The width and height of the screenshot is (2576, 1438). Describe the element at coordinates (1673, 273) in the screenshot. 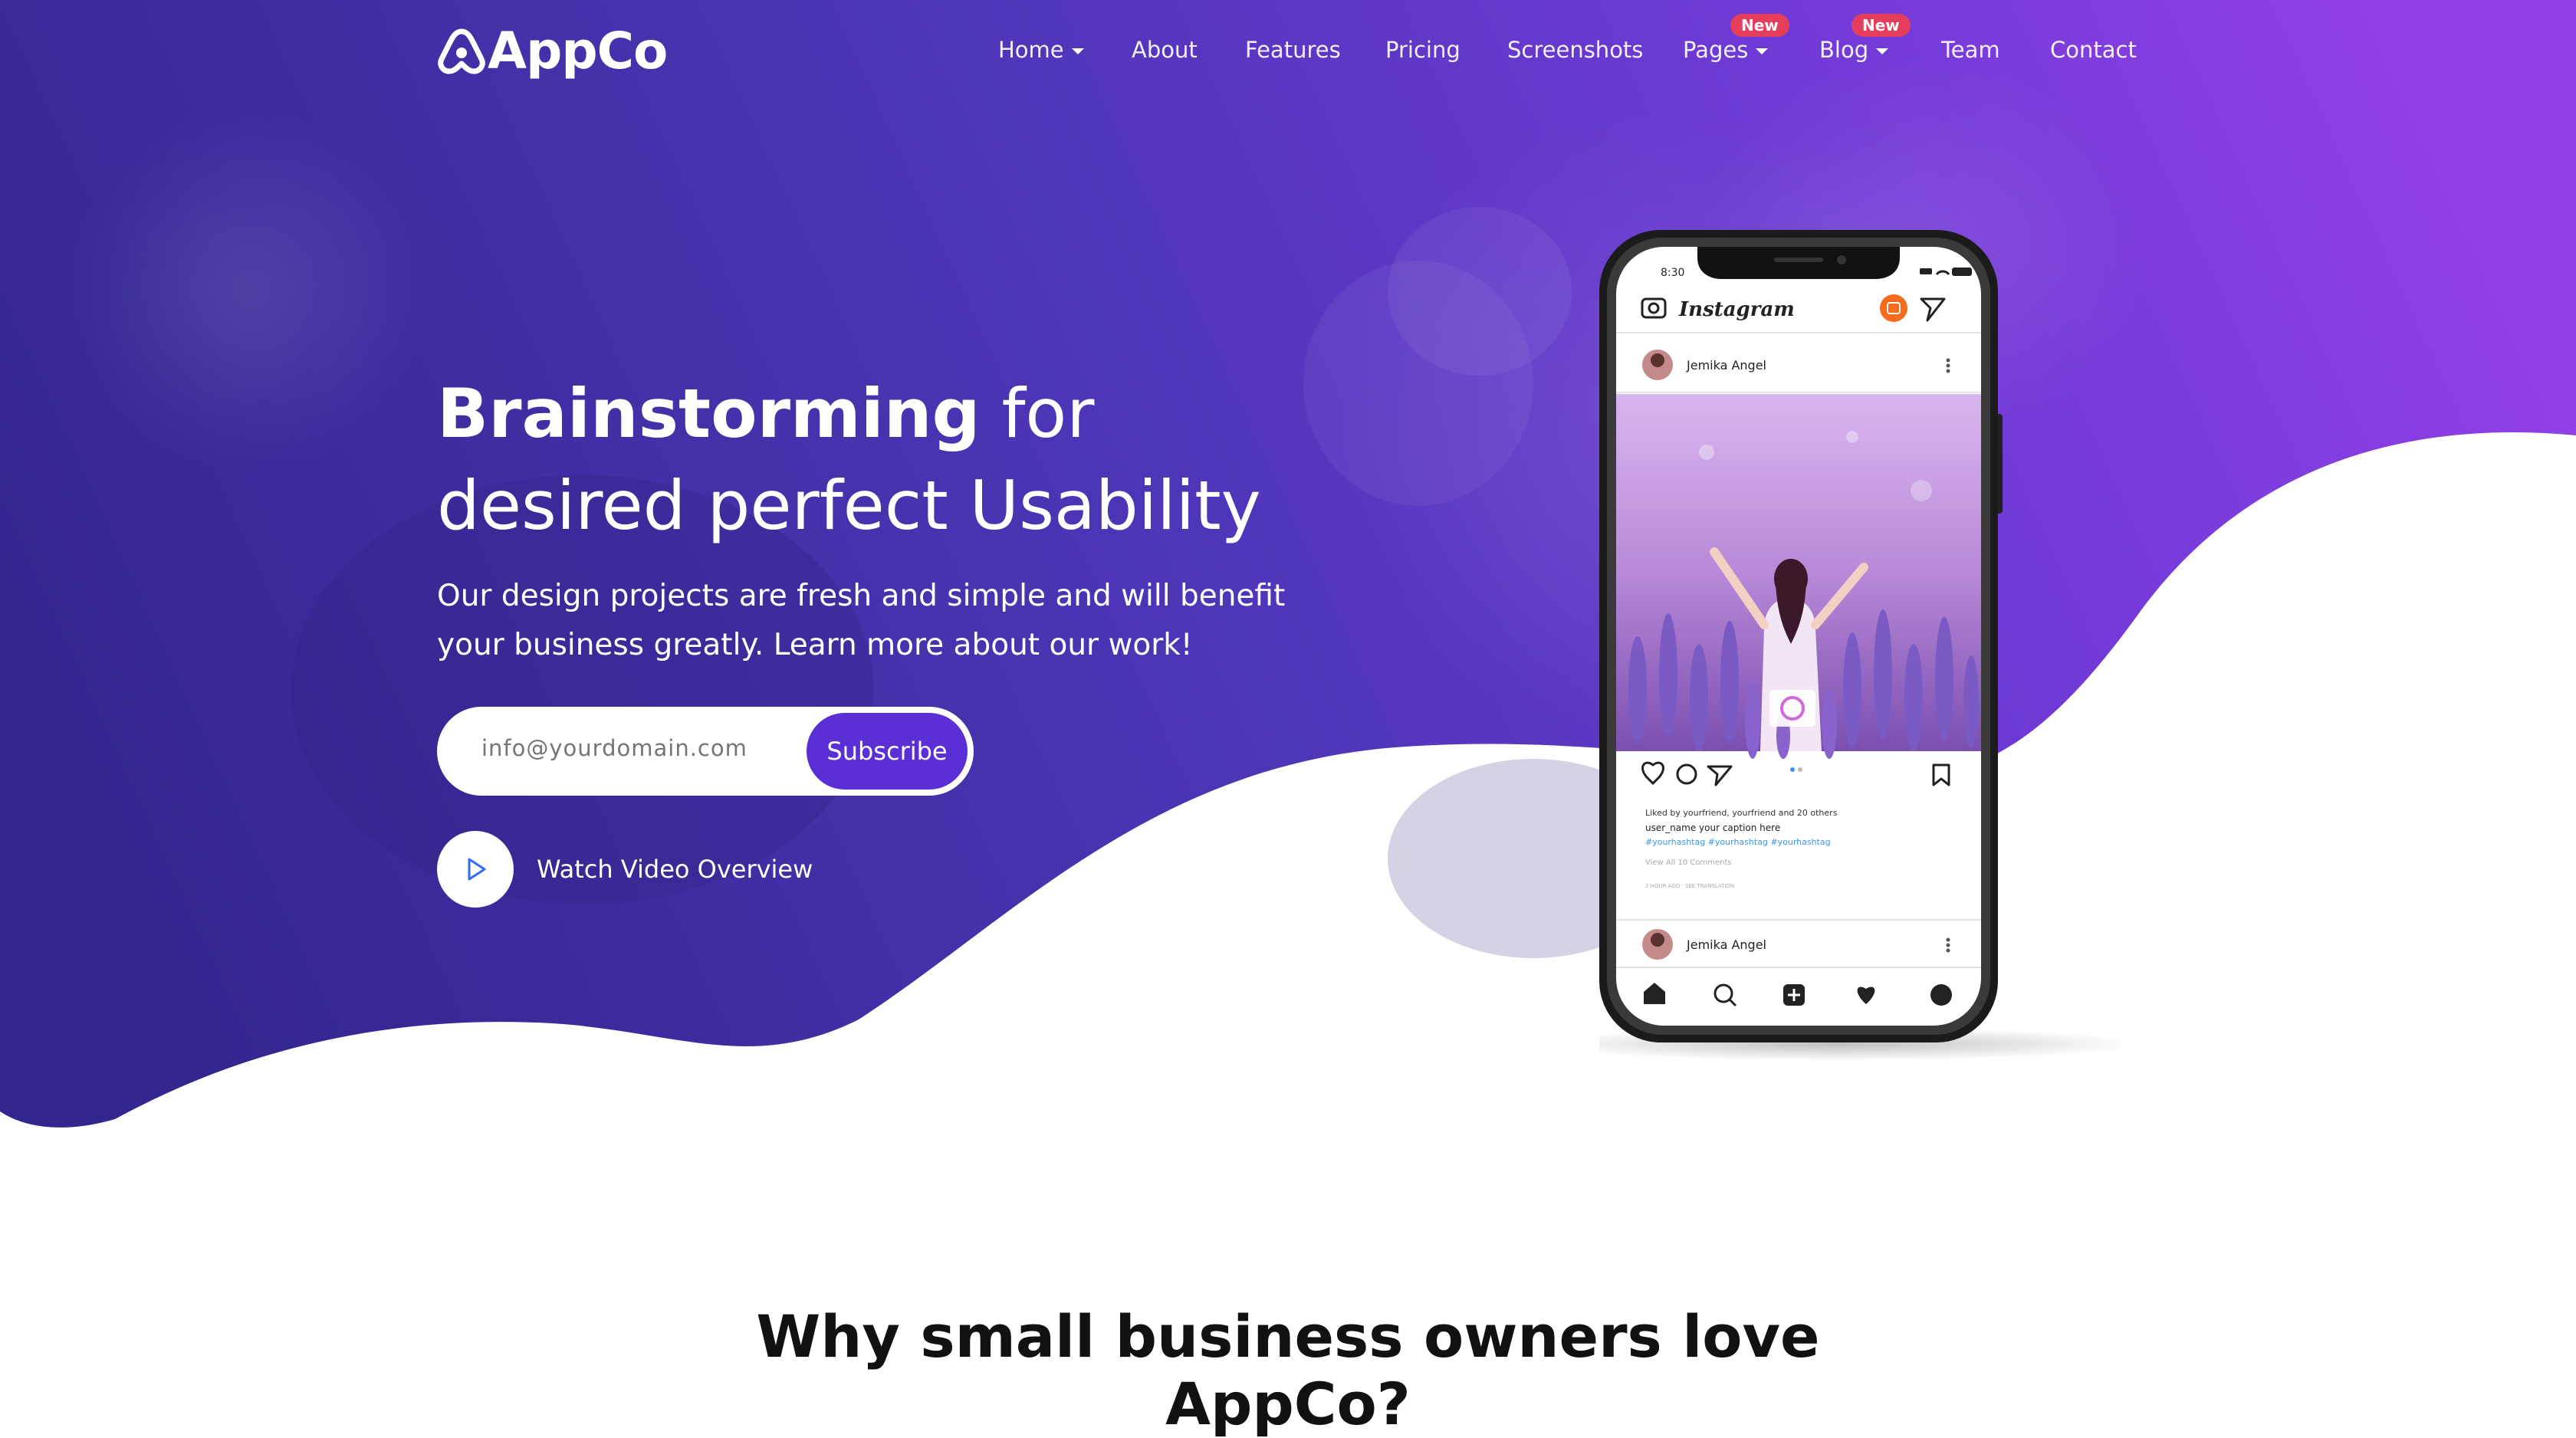

I see `status-time: 8:30` at that location.